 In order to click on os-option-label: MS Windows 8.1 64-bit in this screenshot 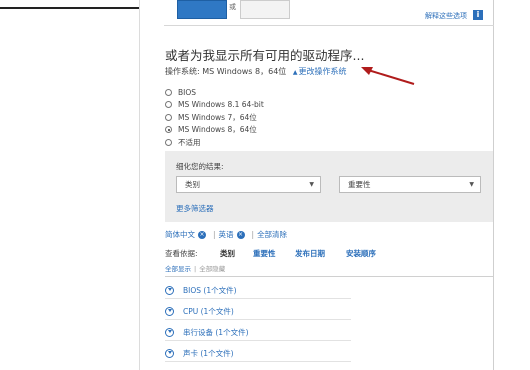, I will do `click(221, 105)`.